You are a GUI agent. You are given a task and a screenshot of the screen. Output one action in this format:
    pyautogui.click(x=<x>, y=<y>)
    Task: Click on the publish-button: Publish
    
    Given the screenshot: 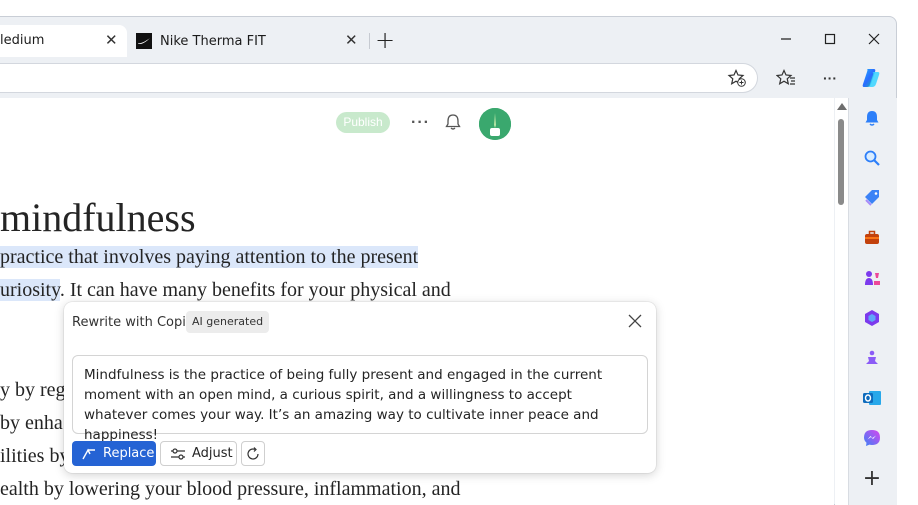 What is the action you would take?
    pyautogui.click(x=363, y=122)
    